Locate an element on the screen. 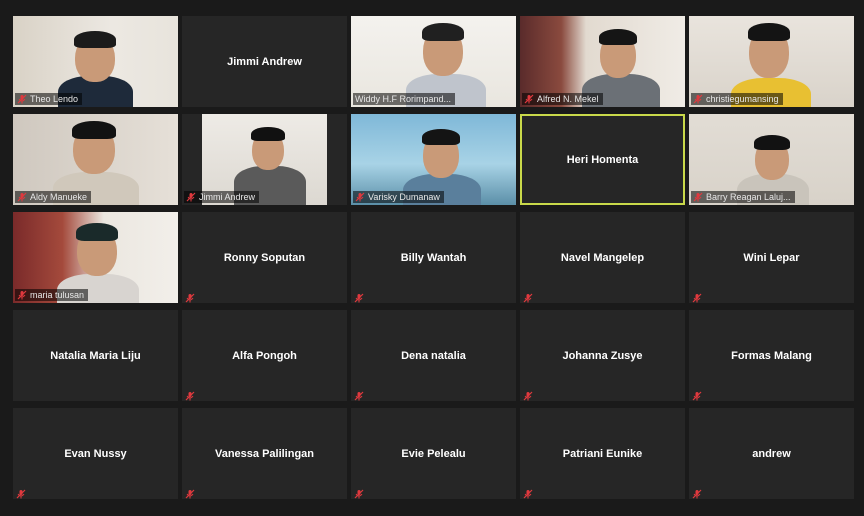 This screenshot has height=516, width=864. participant-tile: christiegumansing is located at coordinates (771, 61).